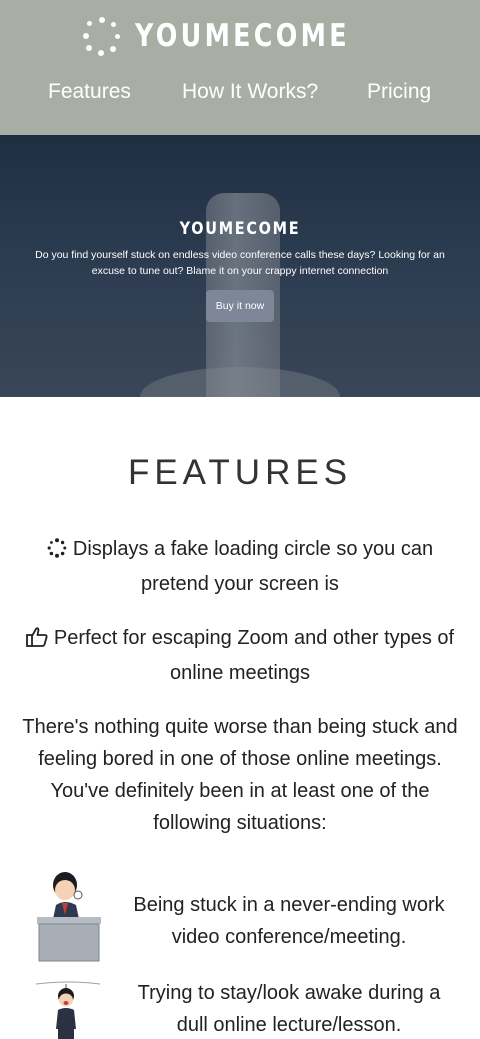 Image resolution: width=480 pixels, height=1039 pixels. Describe the element at coordinates (240, 229) in the screenshot. I see `hero-title: YOUMECOME` at that location.